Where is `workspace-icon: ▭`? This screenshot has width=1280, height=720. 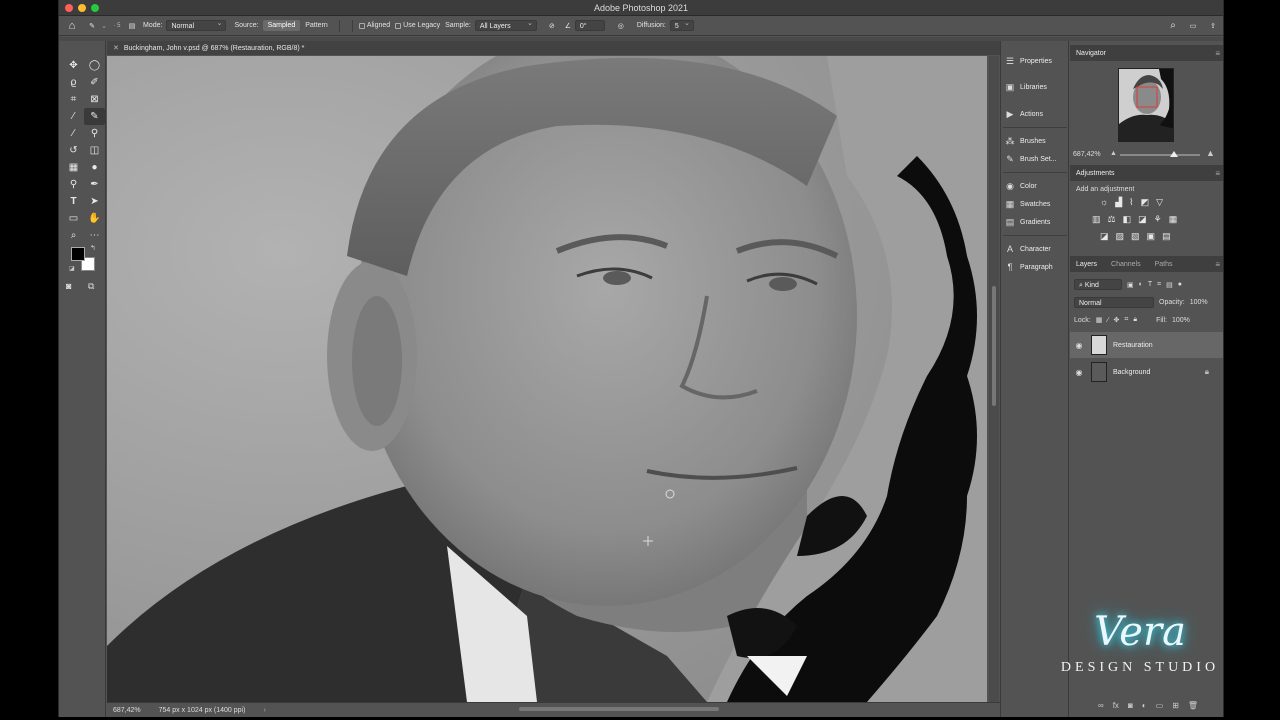
workspace-icon: ▭ is located at coordinates (1193, 26).